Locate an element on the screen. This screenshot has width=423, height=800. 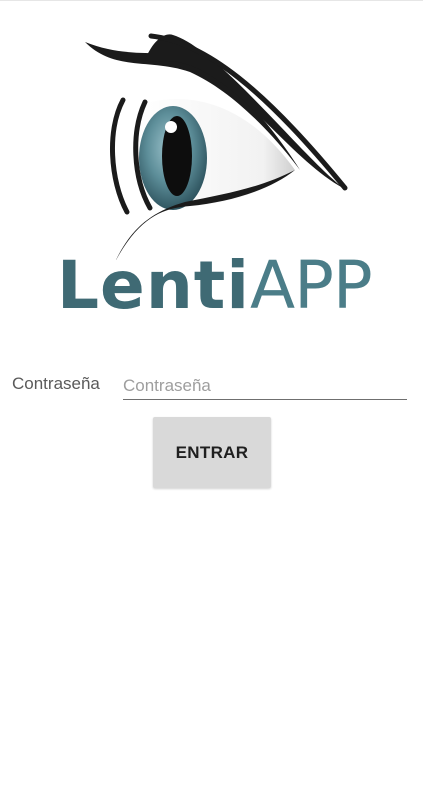
password-label: Contraseña is located at coordinates (56, 383).